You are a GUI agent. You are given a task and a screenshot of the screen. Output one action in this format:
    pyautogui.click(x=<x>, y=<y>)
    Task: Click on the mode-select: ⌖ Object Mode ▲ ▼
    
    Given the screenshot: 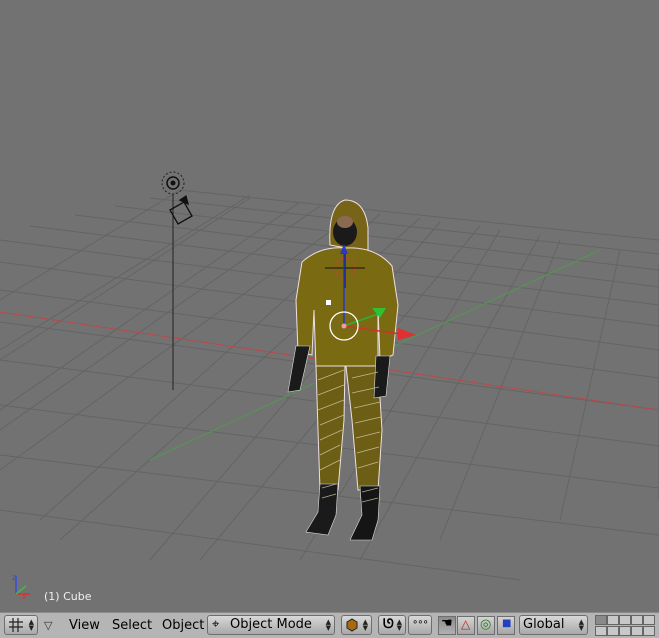 What is the action you would take?
    pyautogui.click(x=271, y=625)
    